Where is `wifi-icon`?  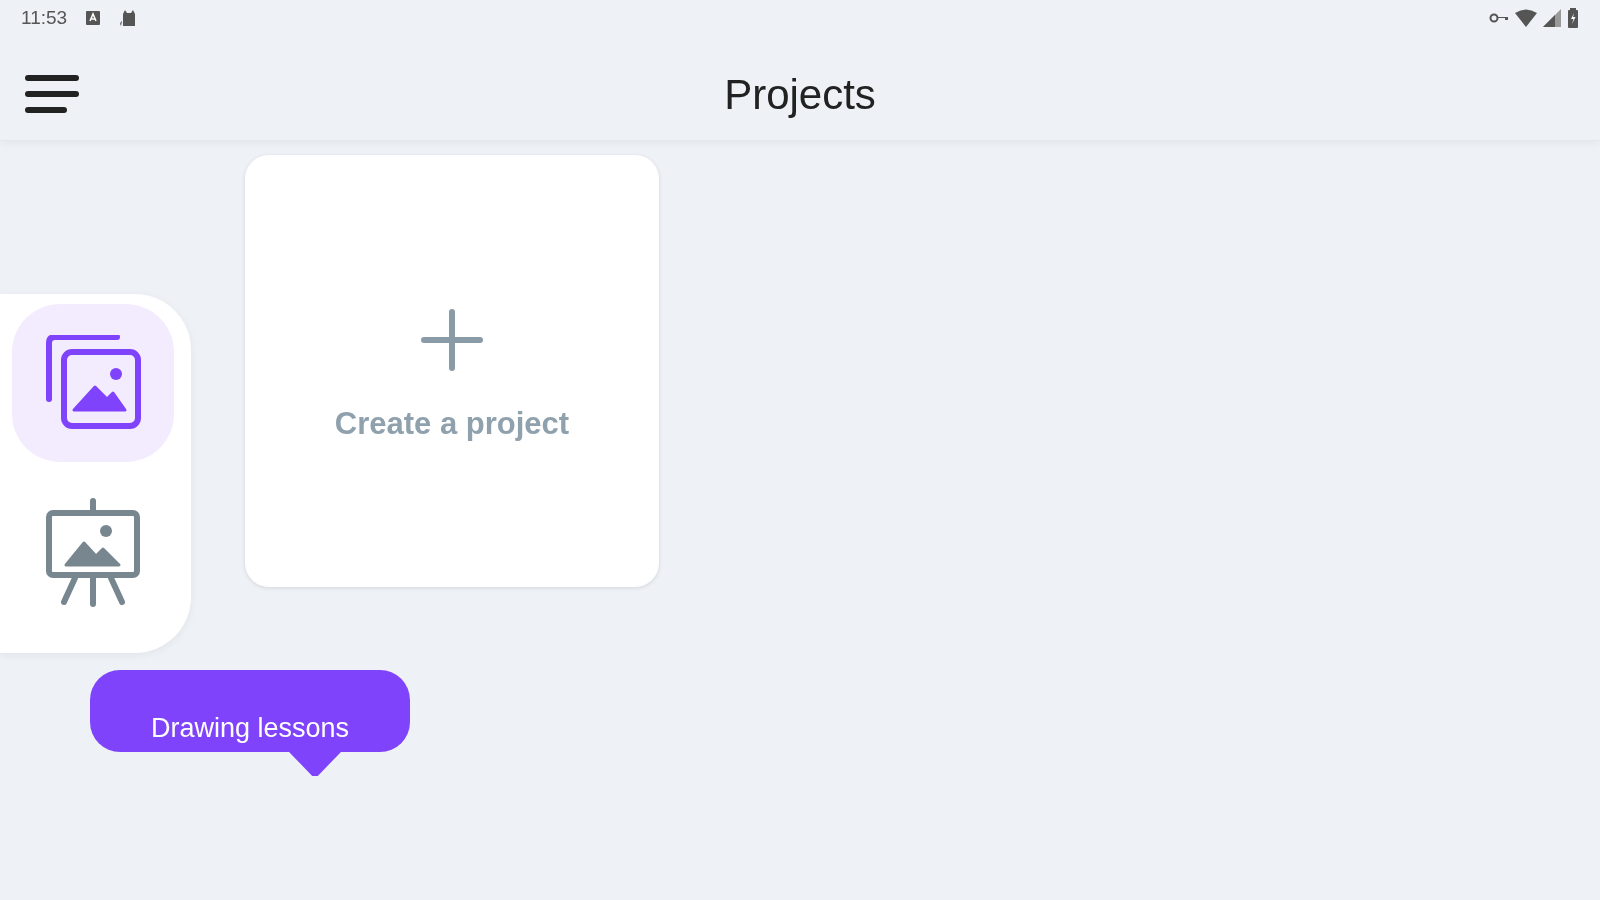
wifi-icon is located at coordinates (1526, 18).